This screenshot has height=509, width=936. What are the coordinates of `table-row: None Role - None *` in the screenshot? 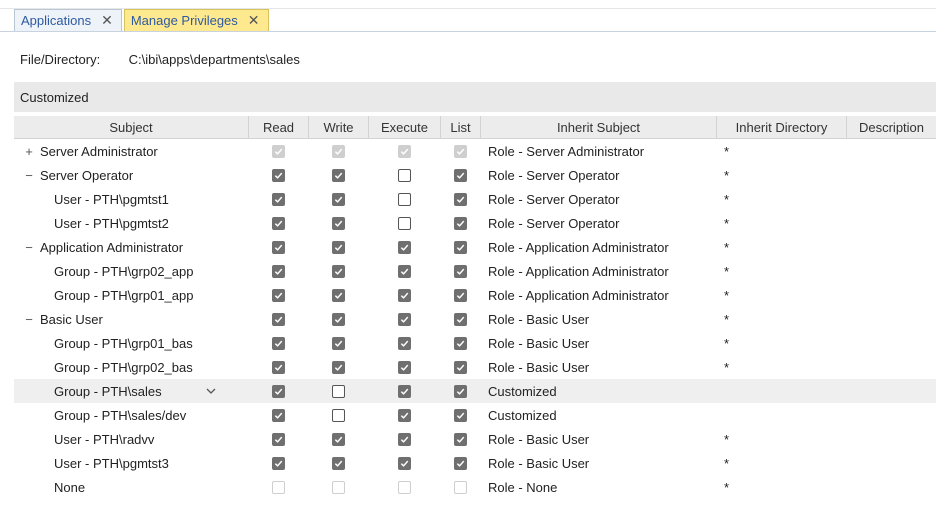 It's located at (475, 487).